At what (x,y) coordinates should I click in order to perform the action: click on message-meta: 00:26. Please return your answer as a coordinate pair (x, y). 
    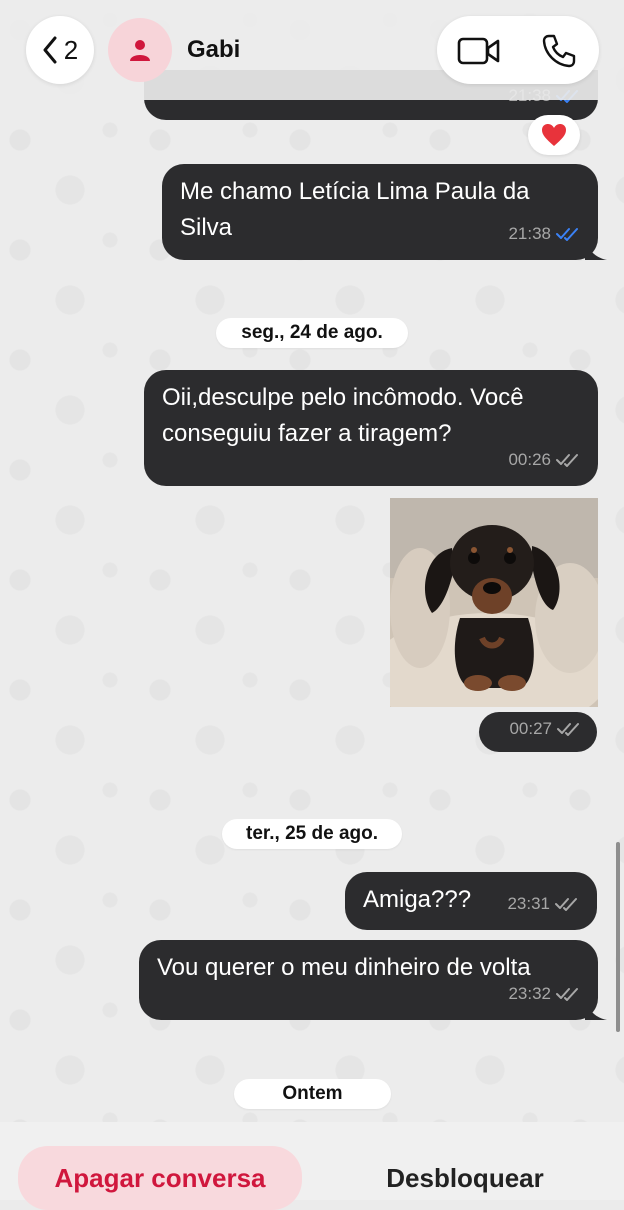
    Looking at the image, I should click on (544, 460).